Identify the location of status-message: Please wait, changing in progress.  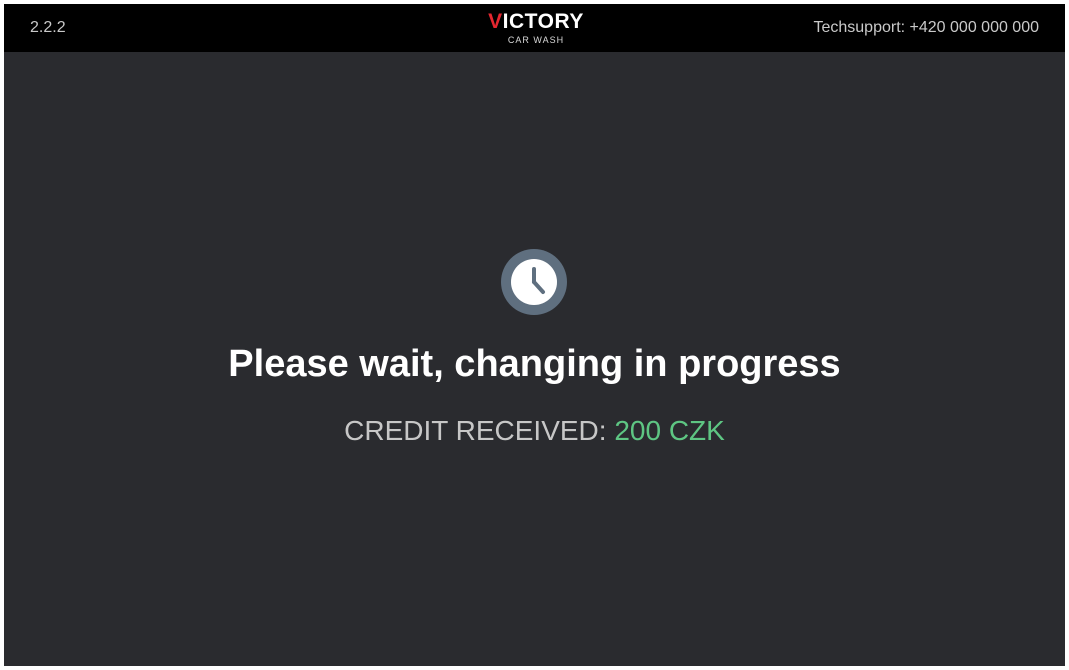
(534, 364).